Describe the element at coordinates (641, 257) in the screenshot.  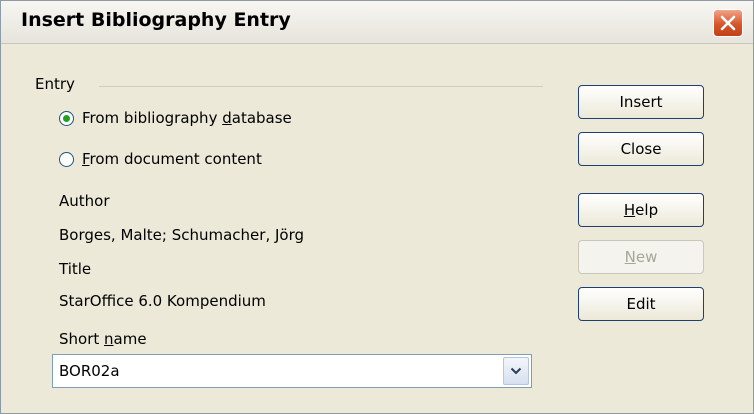
I see `new-button: New` at that location.